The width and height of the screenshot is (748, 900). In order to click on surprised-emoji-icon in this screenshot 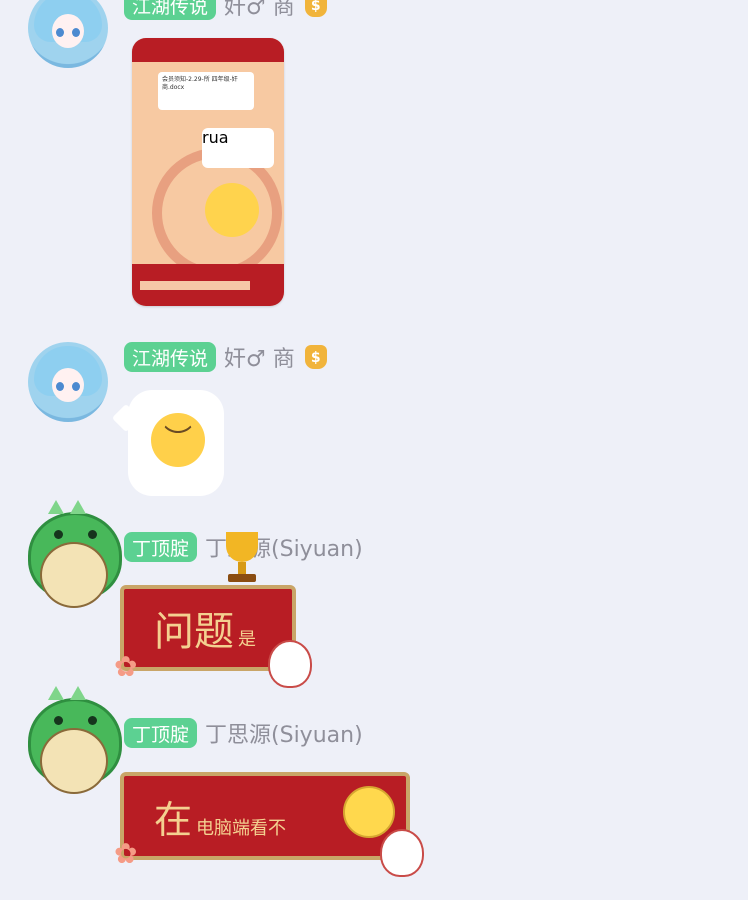, I will do `click(232, 210)`.